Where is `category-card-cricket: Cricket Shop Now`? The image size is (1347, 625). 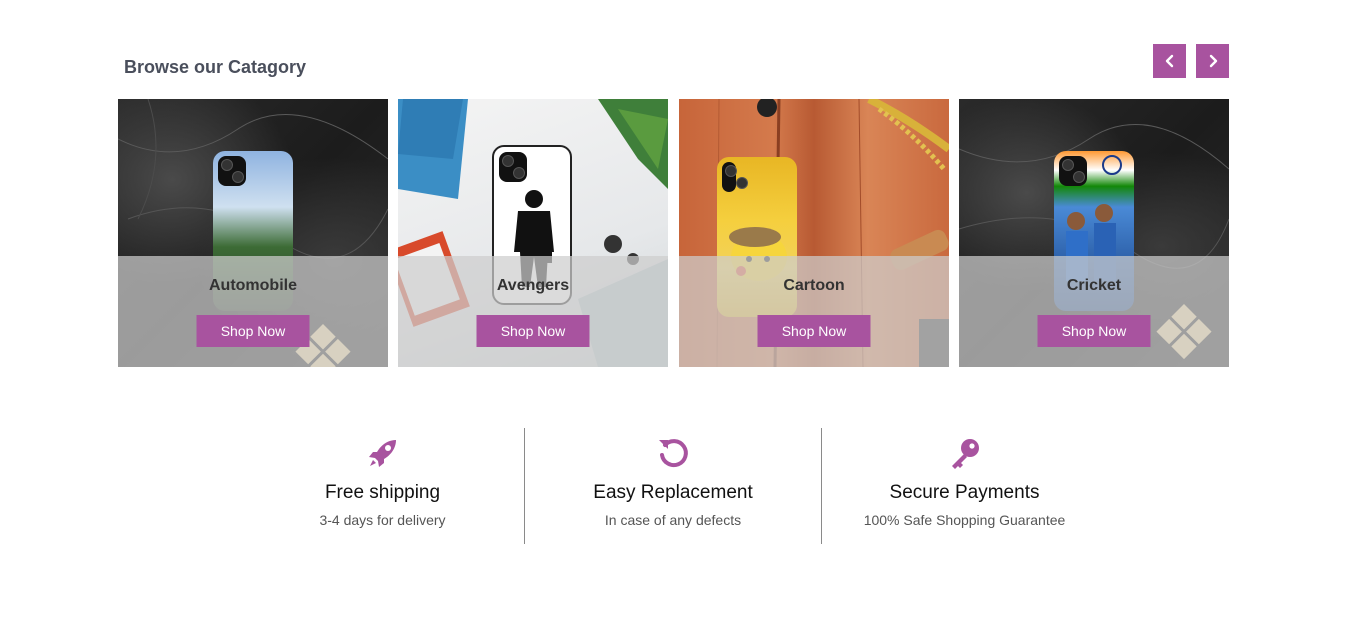 category-card-cricket: Cricket Shop Now is located at coordinates (1094, 233).